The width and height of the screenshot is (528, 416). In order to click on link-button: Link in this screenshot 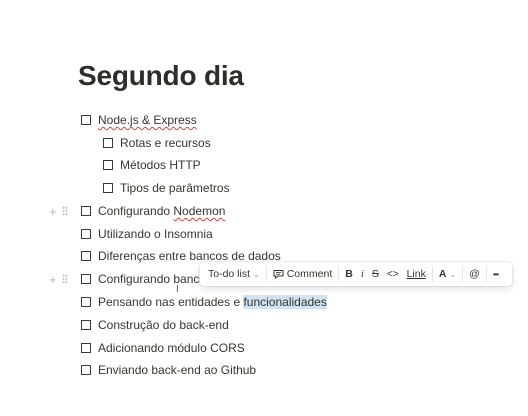, I will do `click(416, 274)`.